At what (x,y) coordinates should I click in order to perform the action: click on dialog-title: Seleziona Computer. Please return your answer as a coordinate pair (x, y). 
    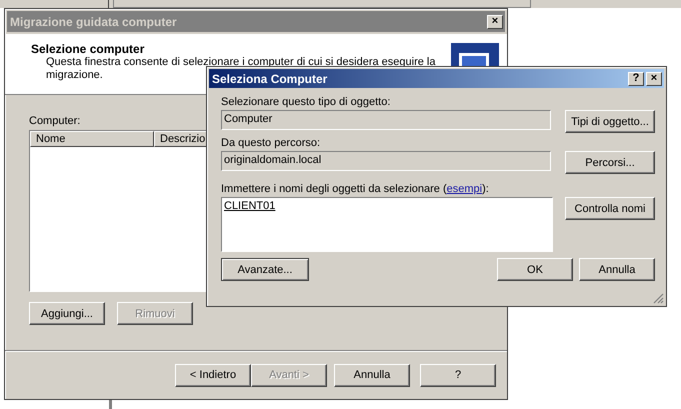
    Looking at the image, I should click on (270, 79).